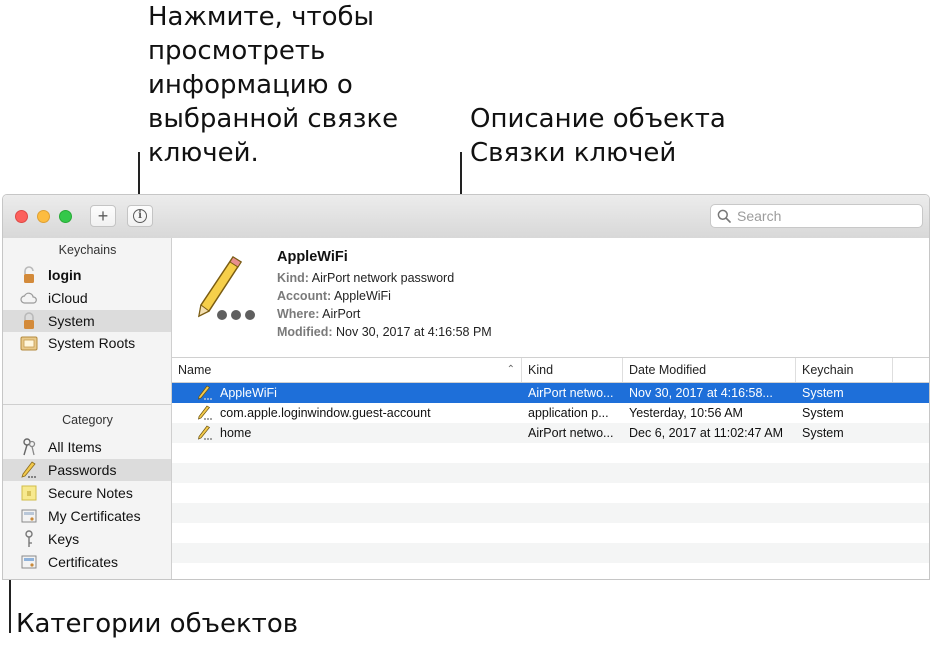 This screenshot has width=934, height=646. I want to click on keys-icon, so click(29, 447).